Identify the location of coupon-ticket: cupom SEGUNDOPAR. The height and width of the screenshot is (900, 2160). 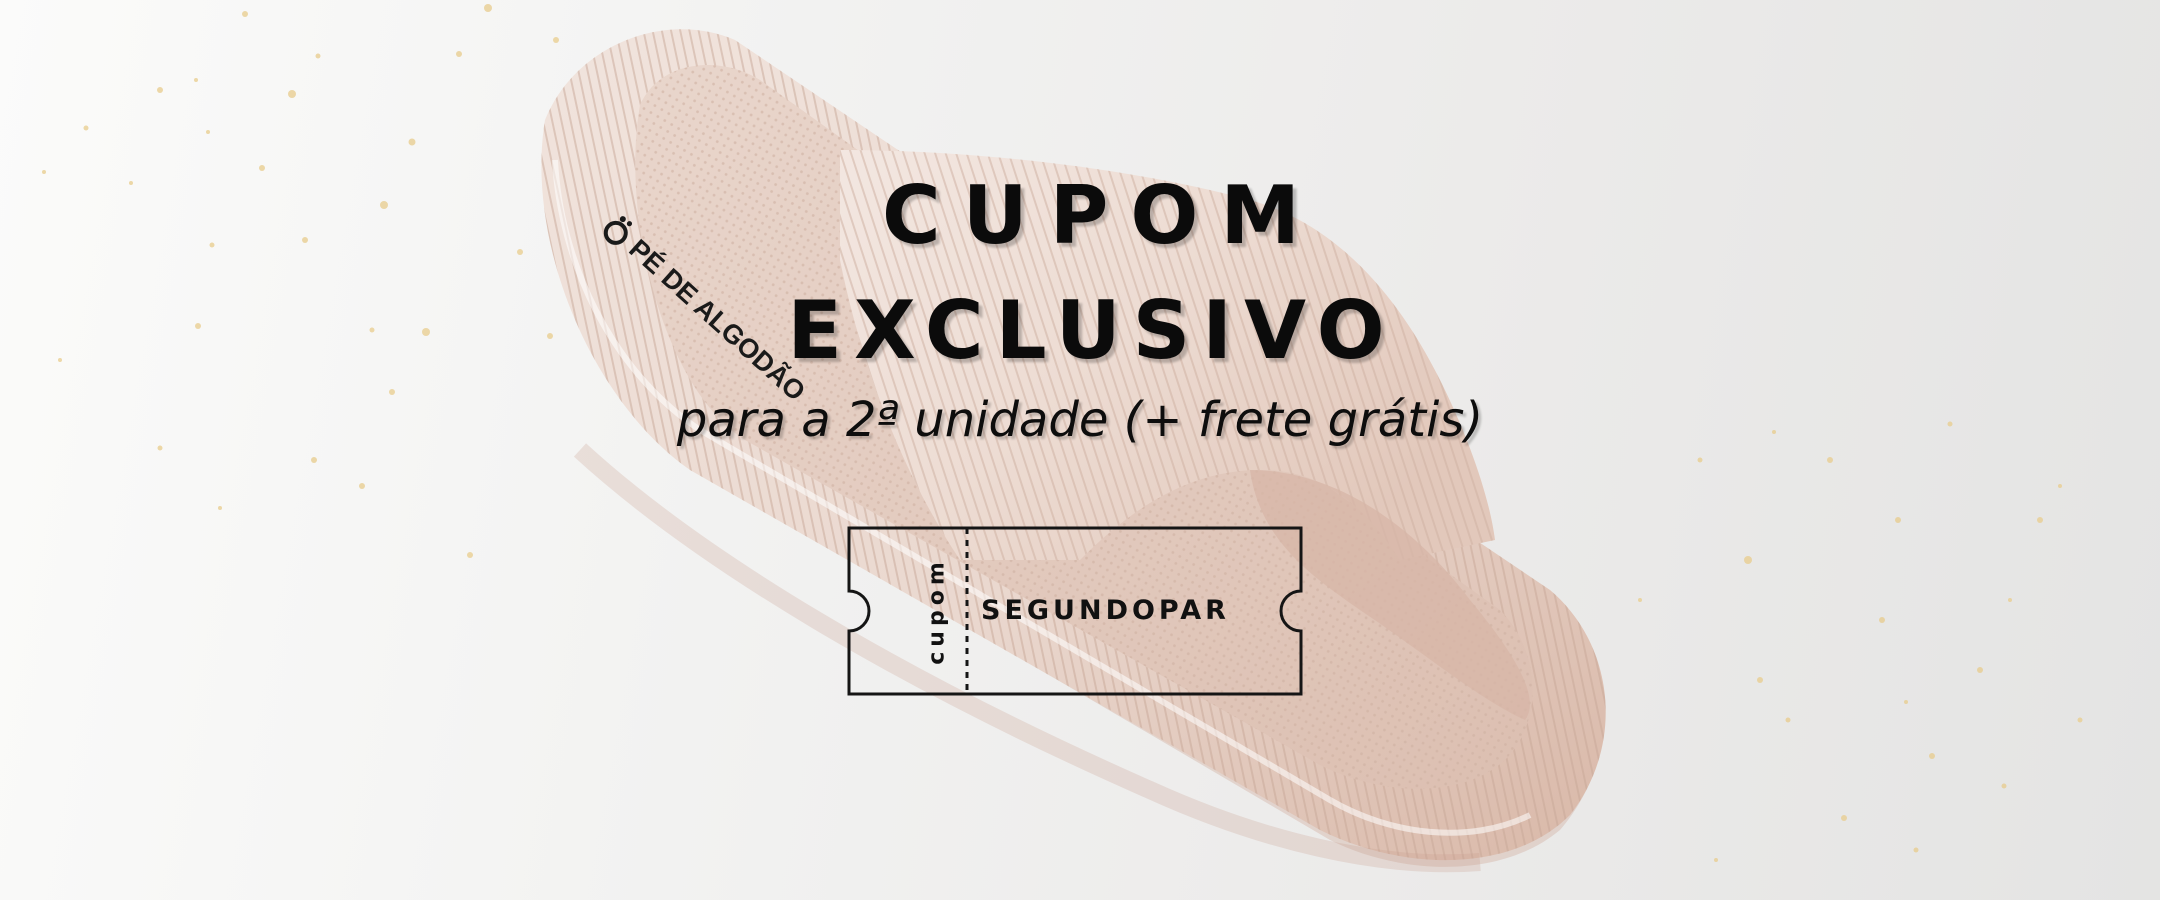
(1075, 611).